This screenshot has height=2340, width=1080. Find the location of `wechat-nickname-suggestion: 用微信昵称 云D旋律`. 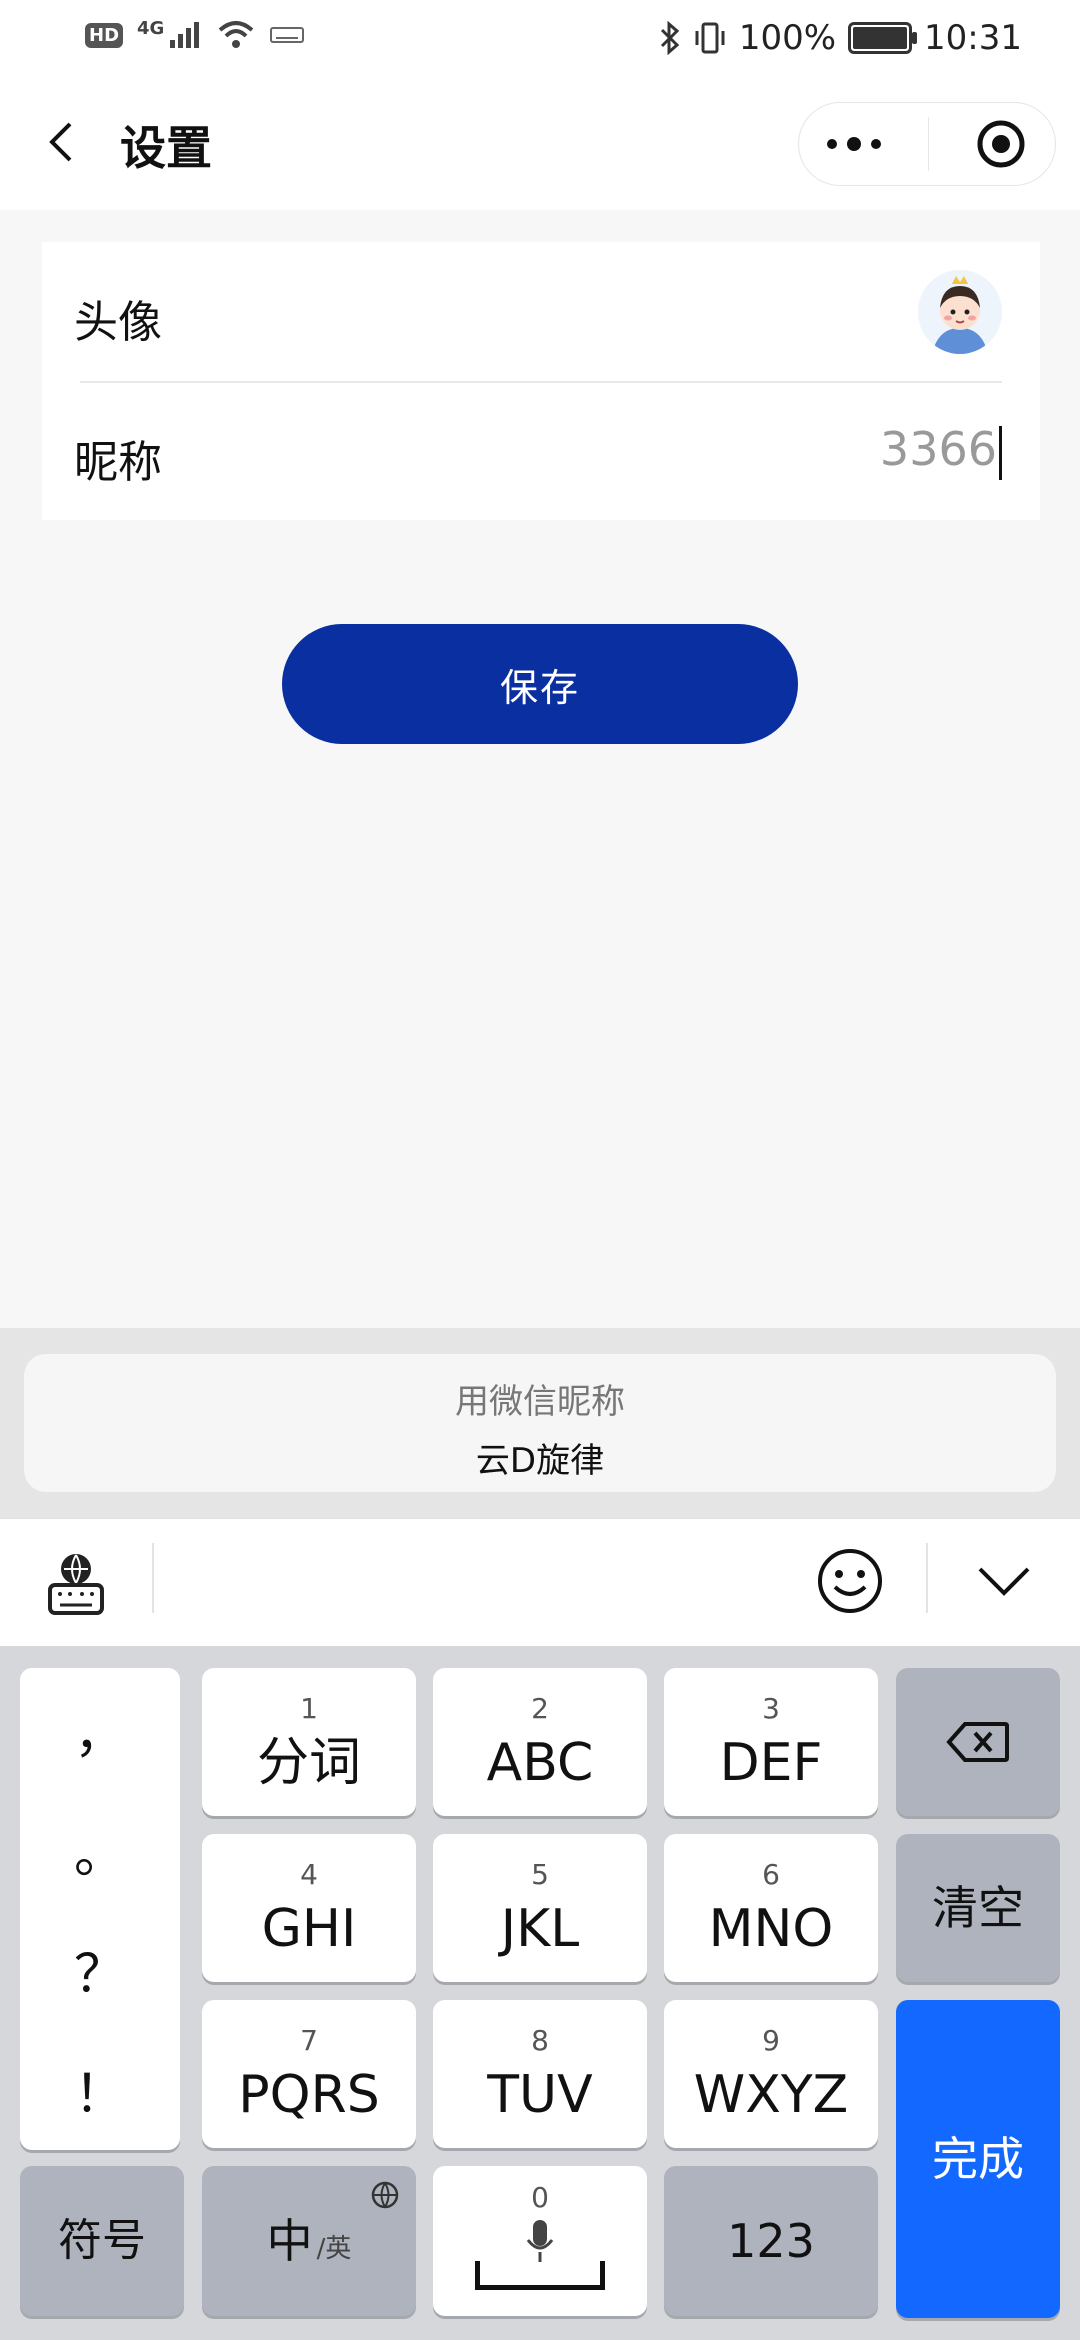

wechat-nickname-suggestion: 用微信昵称 云D旋律 is located at coordinates (540, 1423).